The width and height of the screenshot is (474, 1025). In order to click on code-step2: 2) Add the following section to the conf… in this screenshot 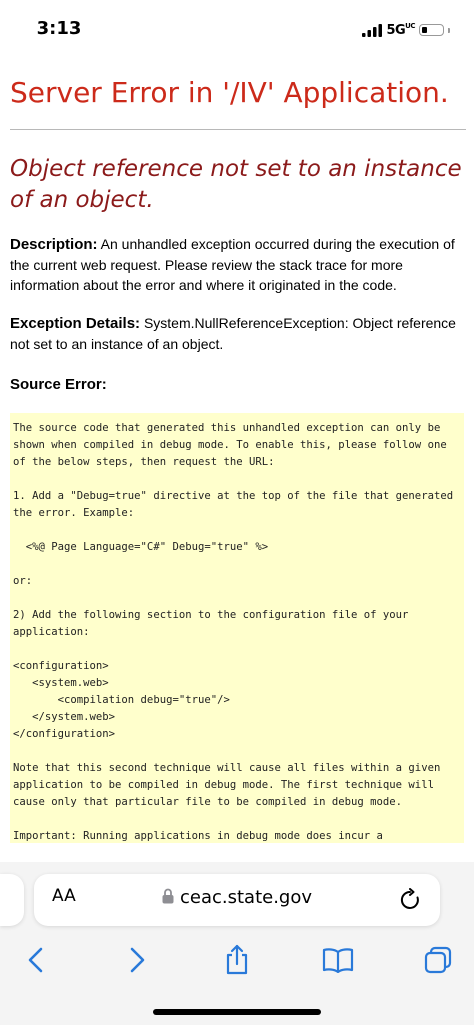, I will do `click(214, 623)`.